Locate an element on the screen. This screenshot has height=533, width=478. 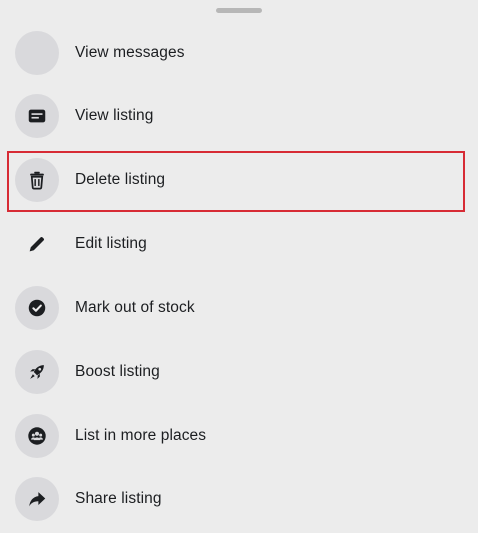
menu-item-list-in-more-places: List in more places is located at coordinates (239, 436).